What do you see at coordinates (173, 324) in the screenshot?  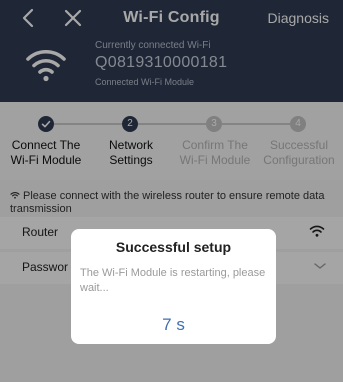 I see `countdown-timer: 7 s` at bounding box center [173, 324].